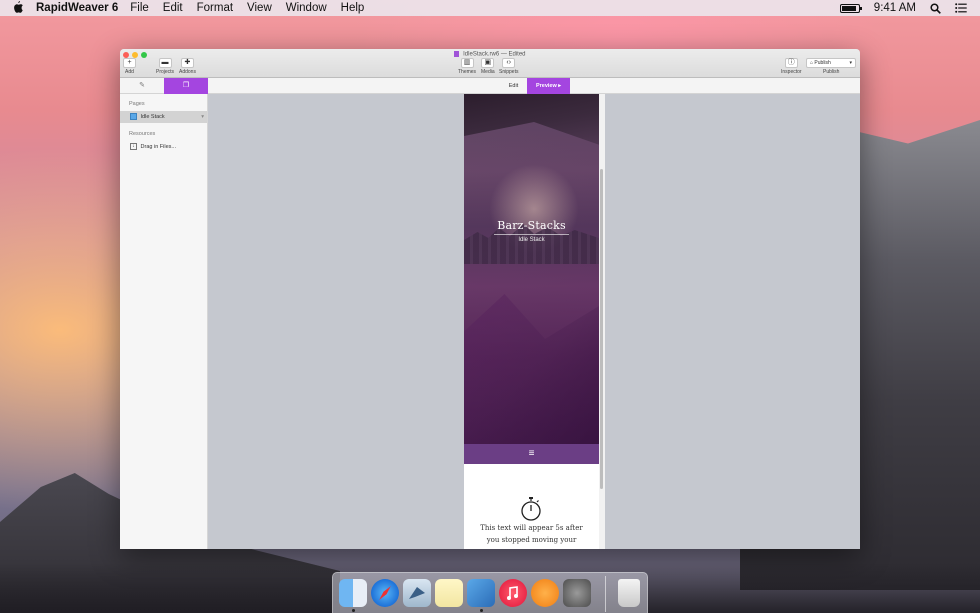 The width and height of the screenshot is (980, 613). I want to click on themes-icon: ▥, so click(467, 63).